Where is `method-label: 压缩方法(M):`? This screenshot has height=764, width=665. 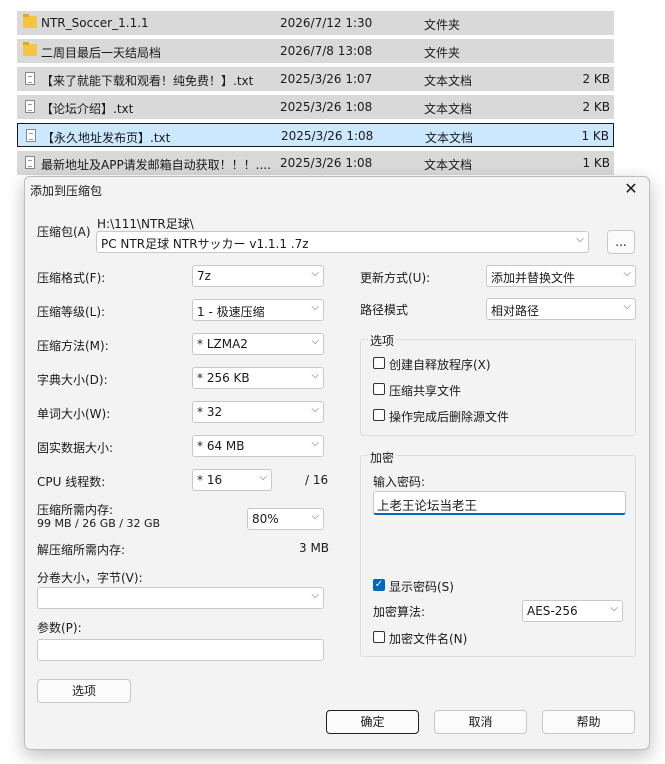
method-label: 压缩方法(M): is located at coordinates (73, 346).